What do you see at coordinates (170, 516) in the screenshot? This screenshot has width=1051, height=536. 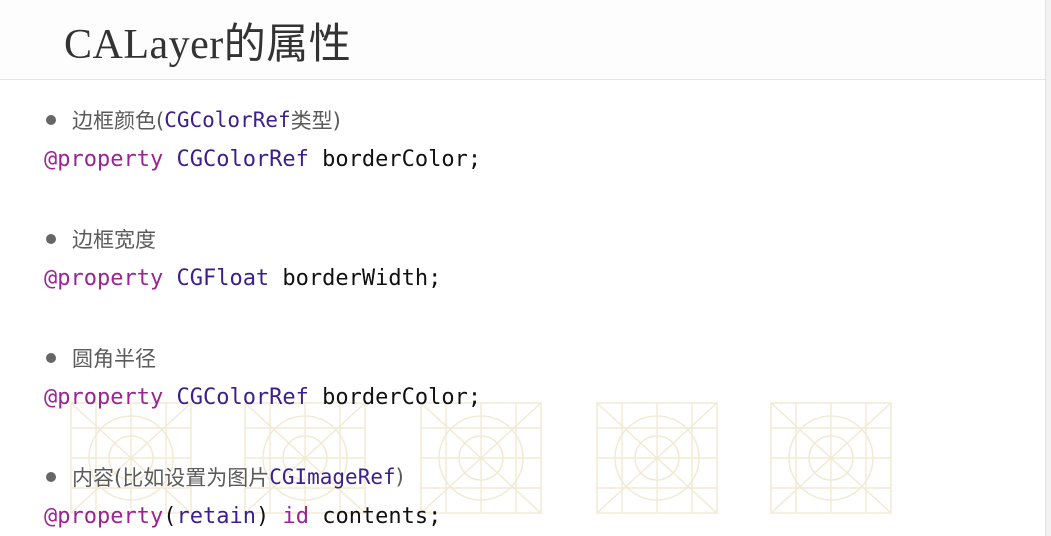 I see `code-paren-open: (` at bounding box center [170, 516].